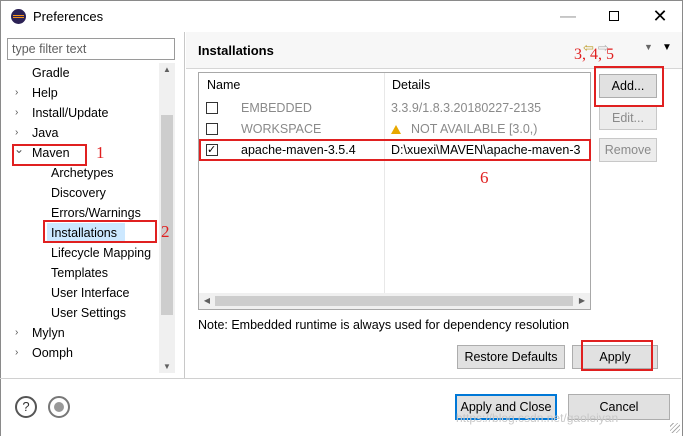 This screenshot has height=436, width=683. I want to click on tree-label: User Settings, so click(89, 313).